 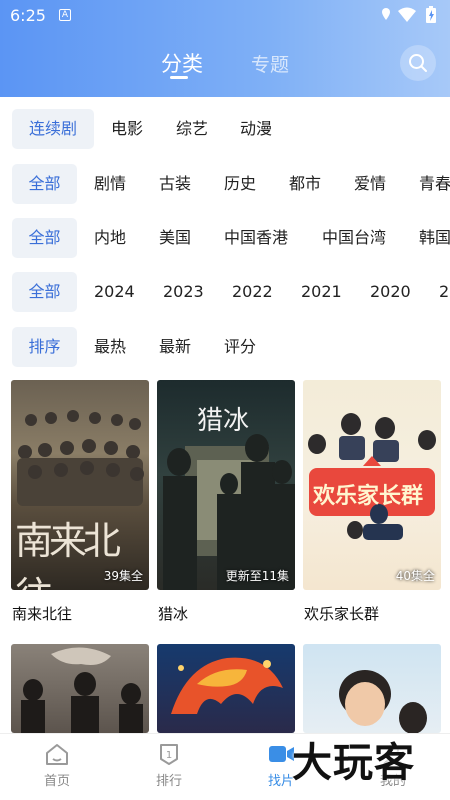 What do you see at coordinates (225, 48) in the screenshot?
I see `header: 6:25 A 分类 专题` at bounding box center [225, 48].